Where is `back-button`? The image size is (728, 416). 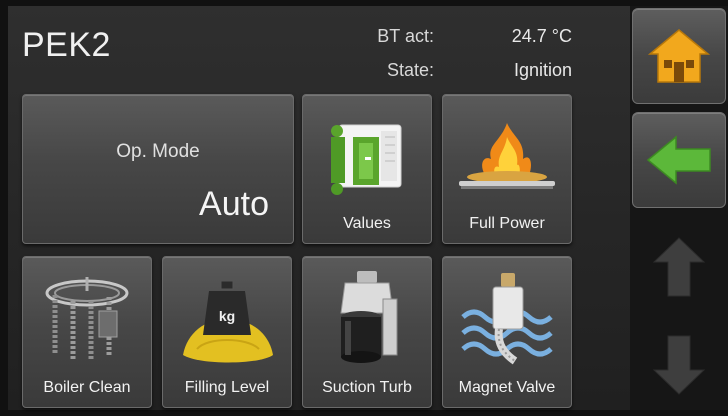
back-button is located at coordinates (679, 160).